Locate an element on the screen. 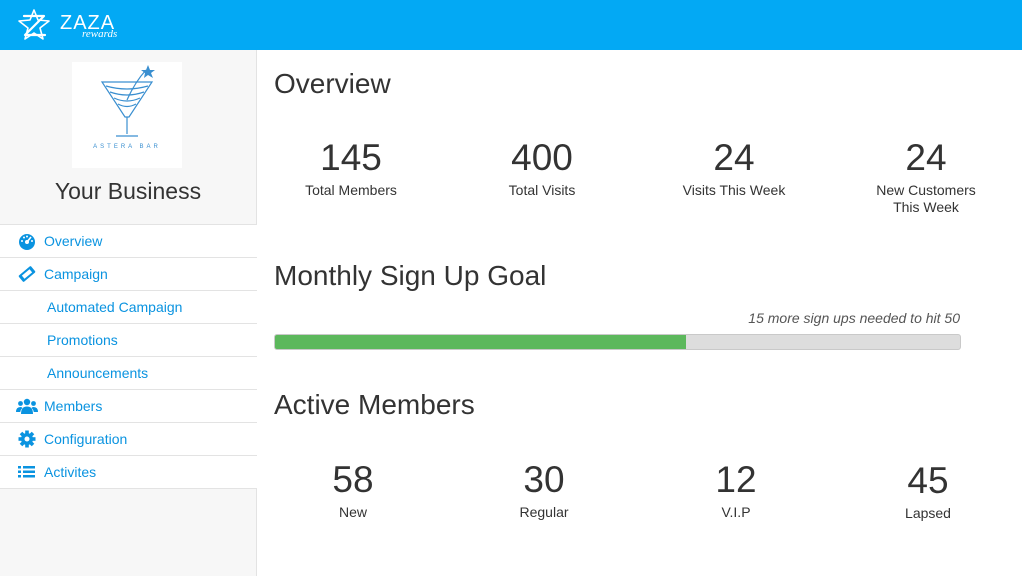 This screenshot has height=576, width=1022. list-icon is located at coordinates (27, 472).